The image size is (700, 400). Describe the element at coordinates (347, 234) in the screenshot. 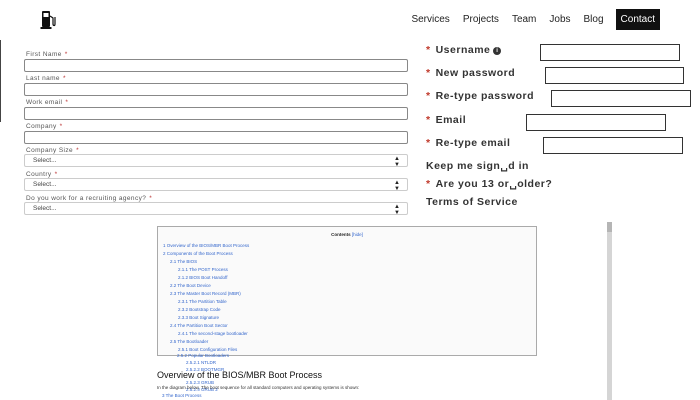

I see `toc-title: Contents [hide]` at that location.